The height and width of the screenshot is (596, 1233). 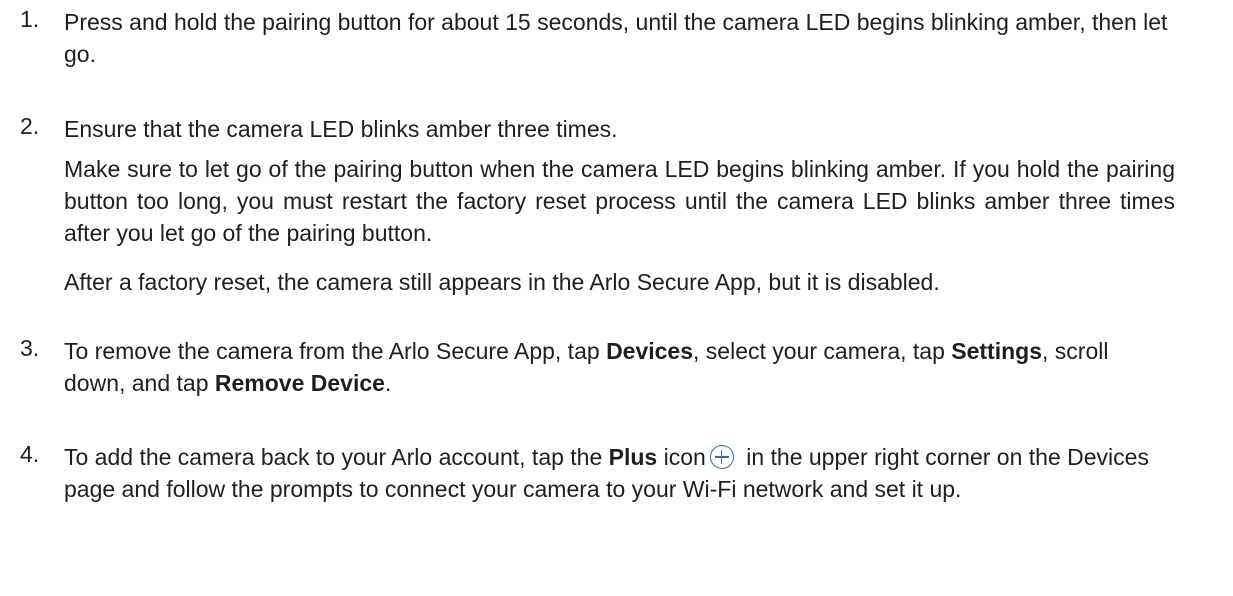 I want to click on step-number: 1., so click(x=30, y=19).